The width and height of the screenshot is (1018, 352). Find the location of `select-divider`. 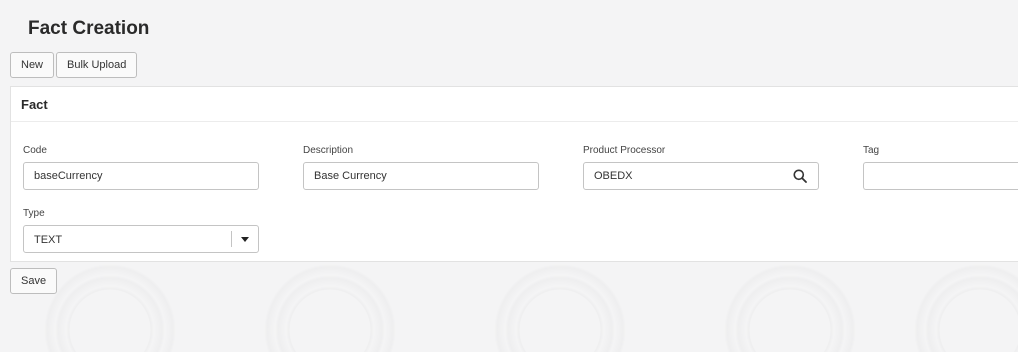

select-divider is located at coordinates (231, 239).